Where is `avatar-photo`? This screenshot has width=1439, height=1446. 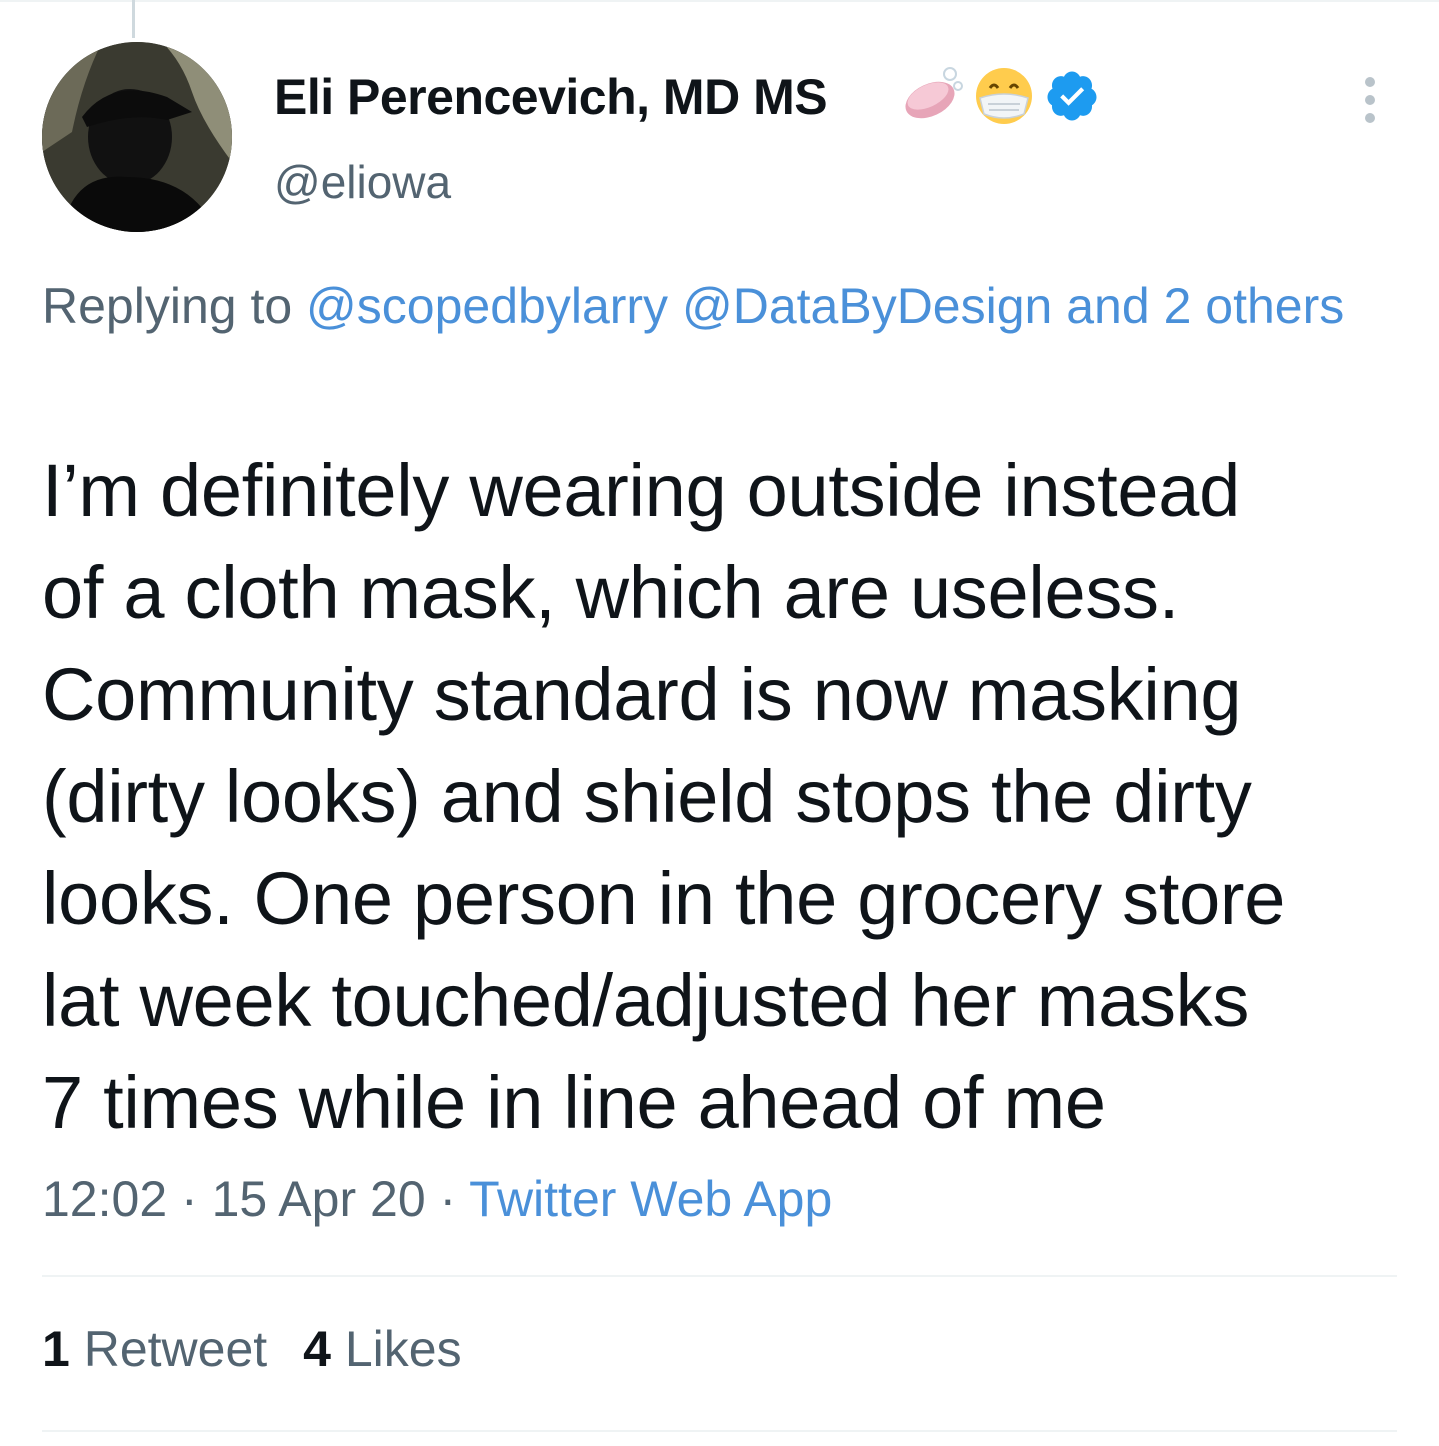
avatar-photo is located at coordinates (137, 137).